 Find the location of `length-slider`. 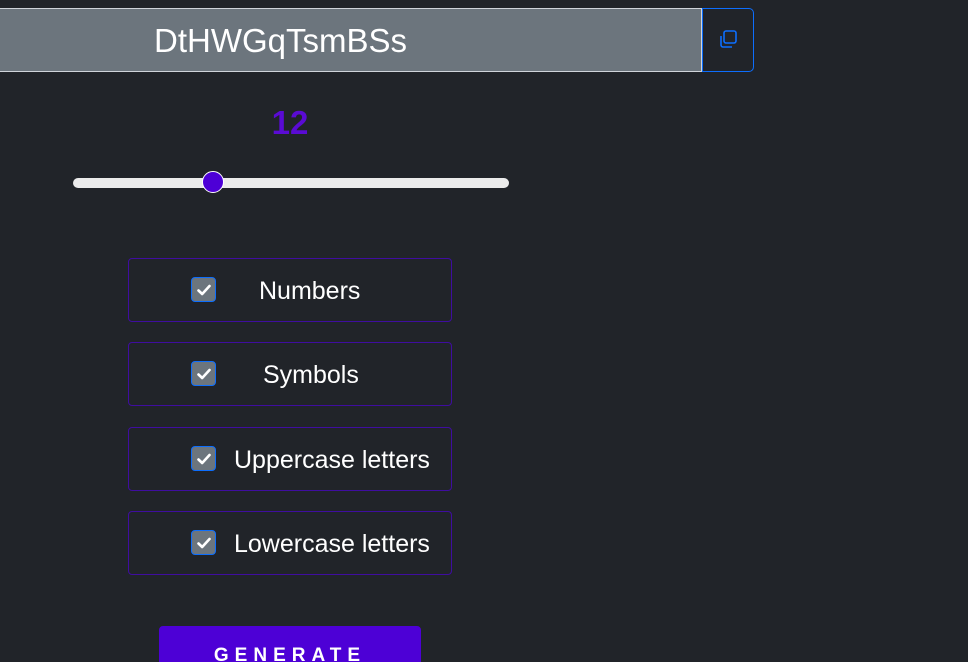

length-slider is located at coordinates (291, 182).